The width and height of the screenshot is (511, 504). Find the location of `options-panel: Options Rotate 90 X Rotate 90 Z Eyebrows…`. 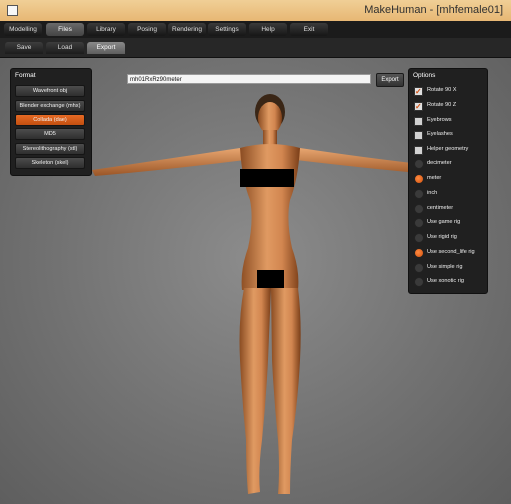

options-panel: Options Rotate 90 X Rotate 90 Z Eyebrows… is located at coordinates (448, 181).